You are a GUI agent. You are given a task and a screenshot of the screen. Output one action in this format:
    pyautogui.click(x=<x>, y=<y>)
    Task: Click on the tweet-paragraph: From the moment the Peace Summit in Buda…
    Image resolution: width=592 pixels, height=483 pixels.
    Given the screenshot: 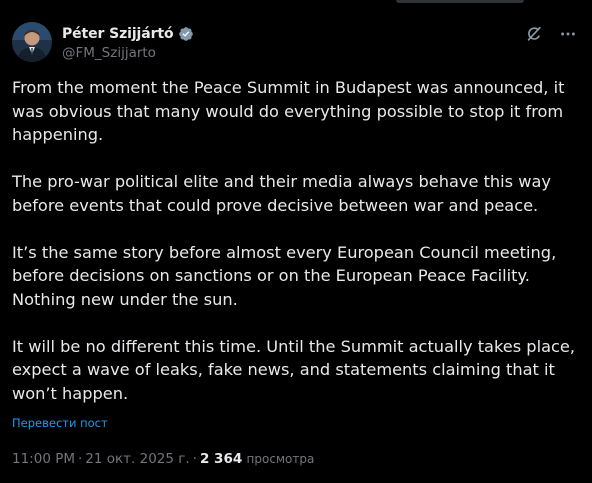 What is the action you would take?
    pyautogui.click(x=288, y=111)
    